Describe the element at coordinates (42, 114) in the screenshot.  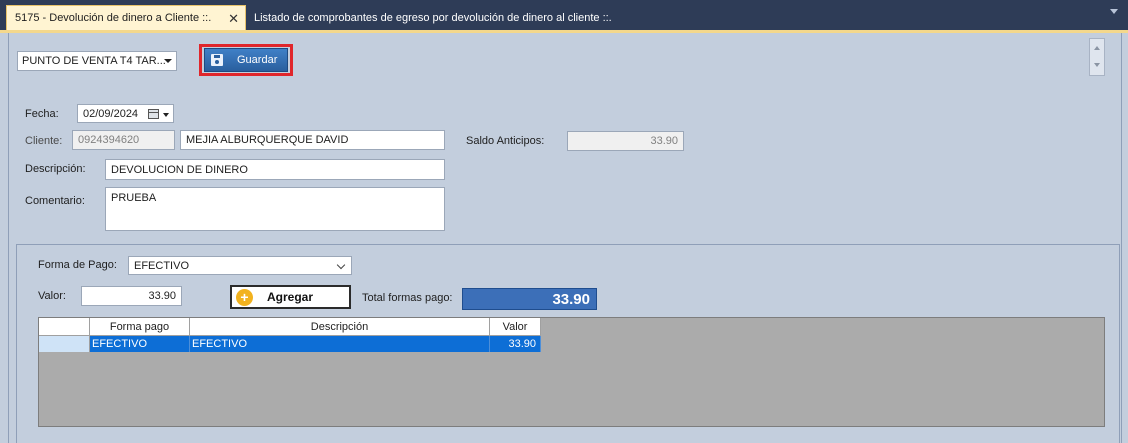
I see `fecha-label: Fecha:` at that location.